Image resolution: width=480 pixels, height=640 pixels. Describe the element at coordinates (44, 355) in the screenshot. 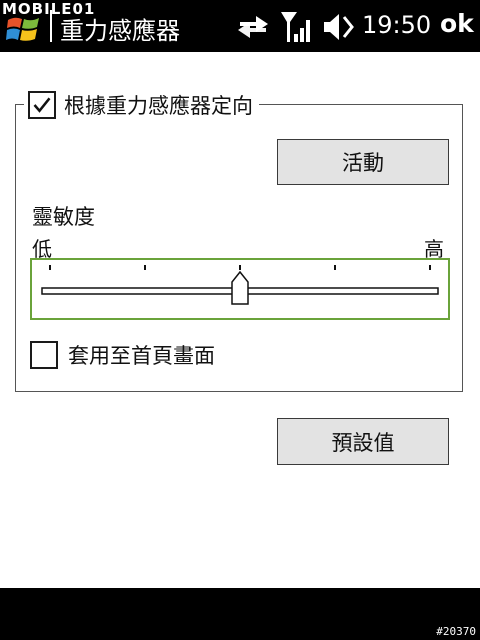

I see `apply-home-checkbox` at that location.